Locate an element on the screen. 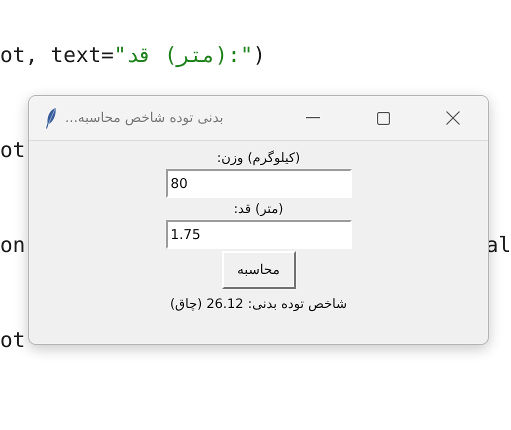 This screenshot has height=430, width=511. input-field: 1.75 is located at coordinates (259, 234).